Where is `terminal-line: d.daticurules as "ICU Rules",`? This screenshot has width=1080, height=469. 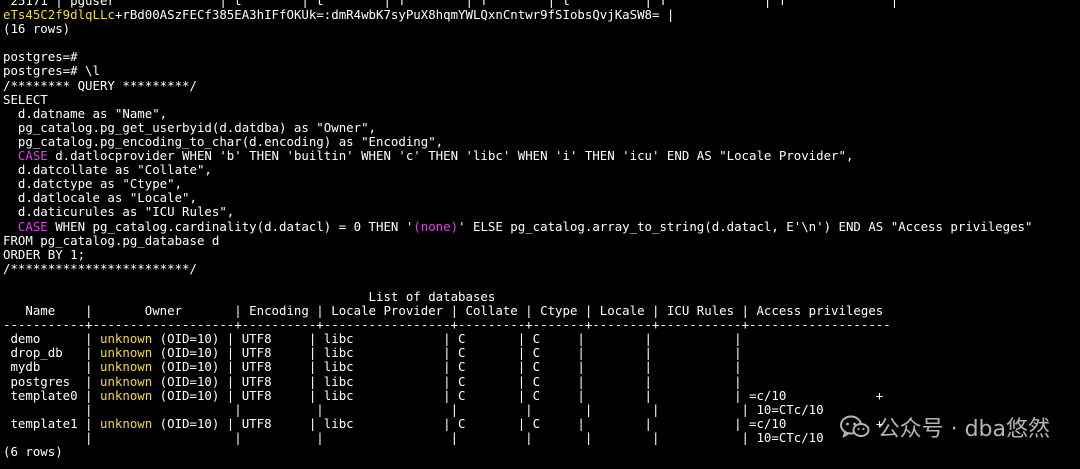
terminal-line: d.daticurules as "ICU Rules", is located at coordinates (540, 212).